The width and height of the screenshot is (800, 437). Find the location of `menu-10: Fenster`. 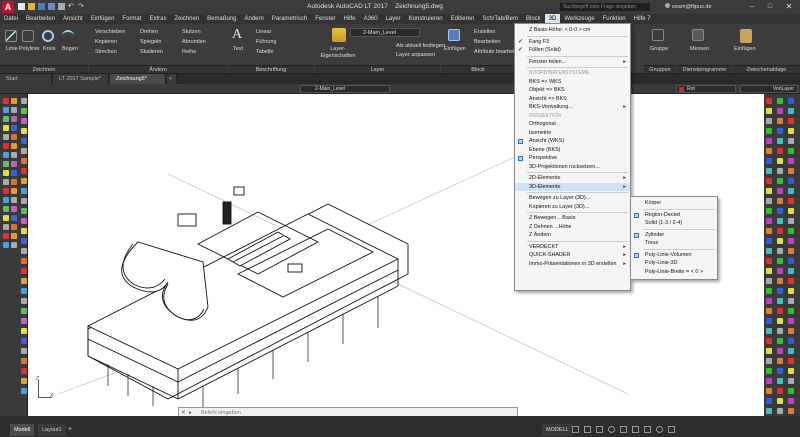

menu-10: Fenster is located at coordinates (325, 19).